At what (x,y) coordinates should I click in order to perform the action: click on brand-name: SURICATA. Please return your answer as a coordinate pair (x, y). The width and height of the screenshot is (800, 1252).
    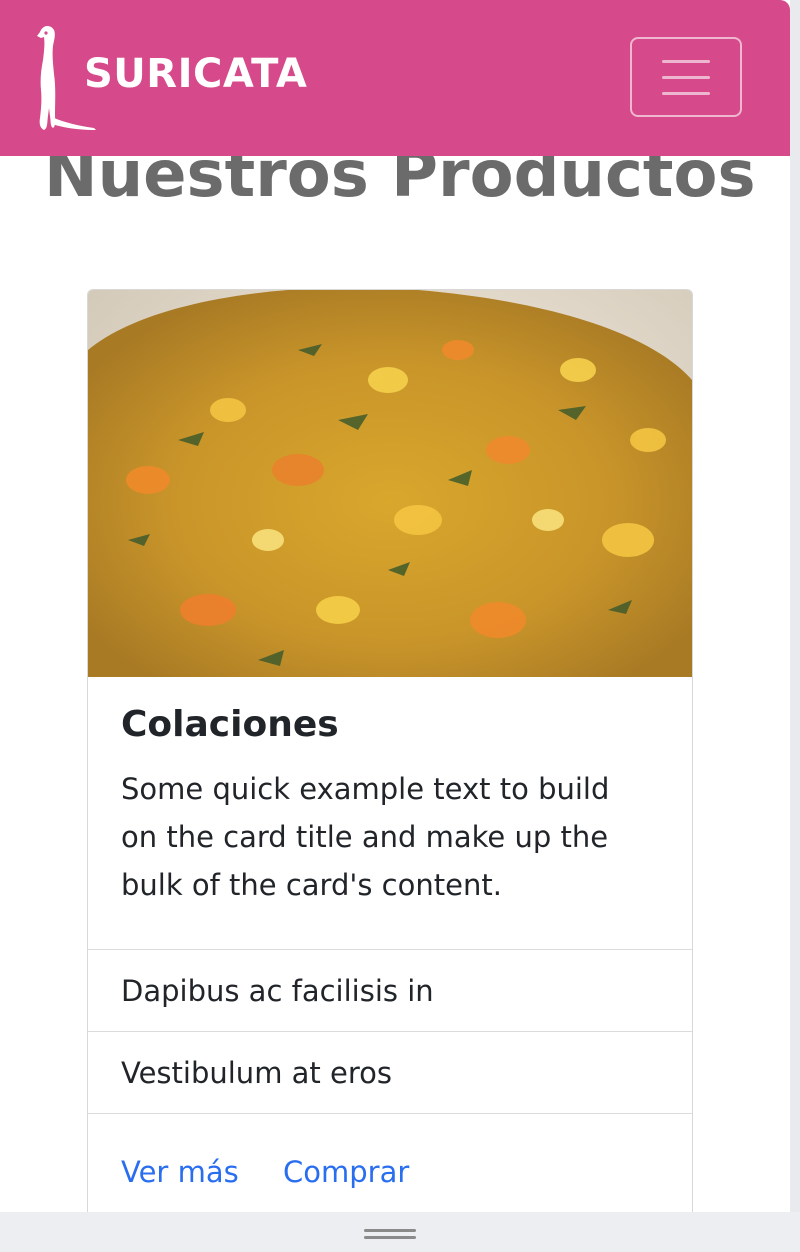
    Looking at the image, I should click on (195, 74).